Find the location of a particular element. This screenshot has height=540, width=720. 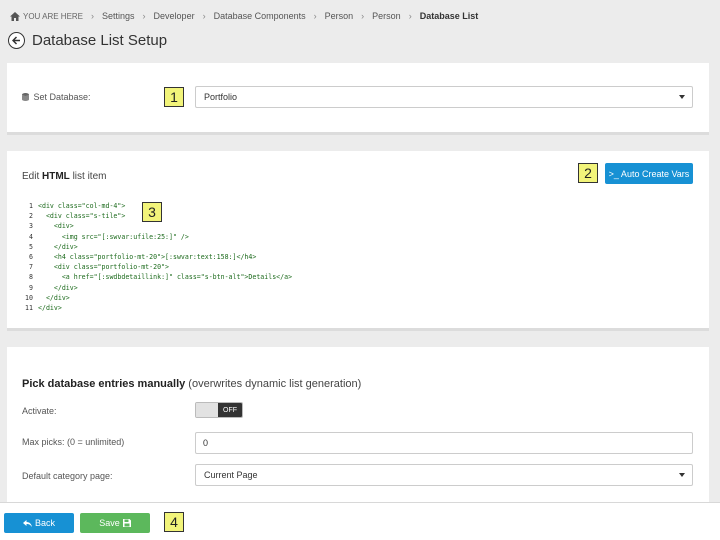

code-line: 5 </div> is located at coordinates (348, 247).